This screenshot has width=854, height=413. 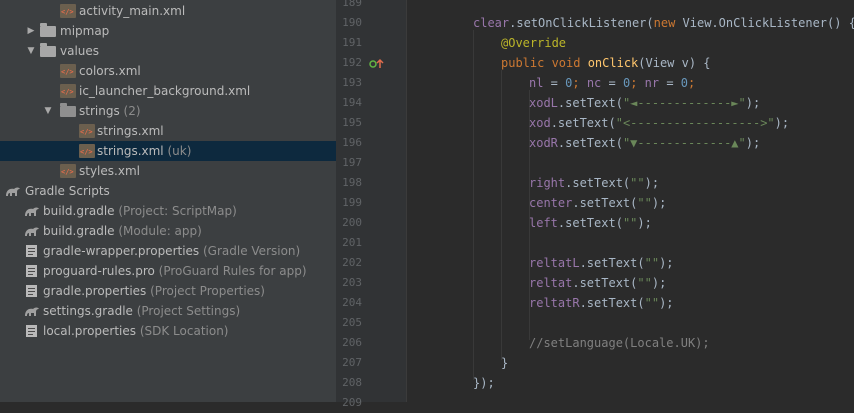 I want to click on code-token: });, so click(x=484, y=383).